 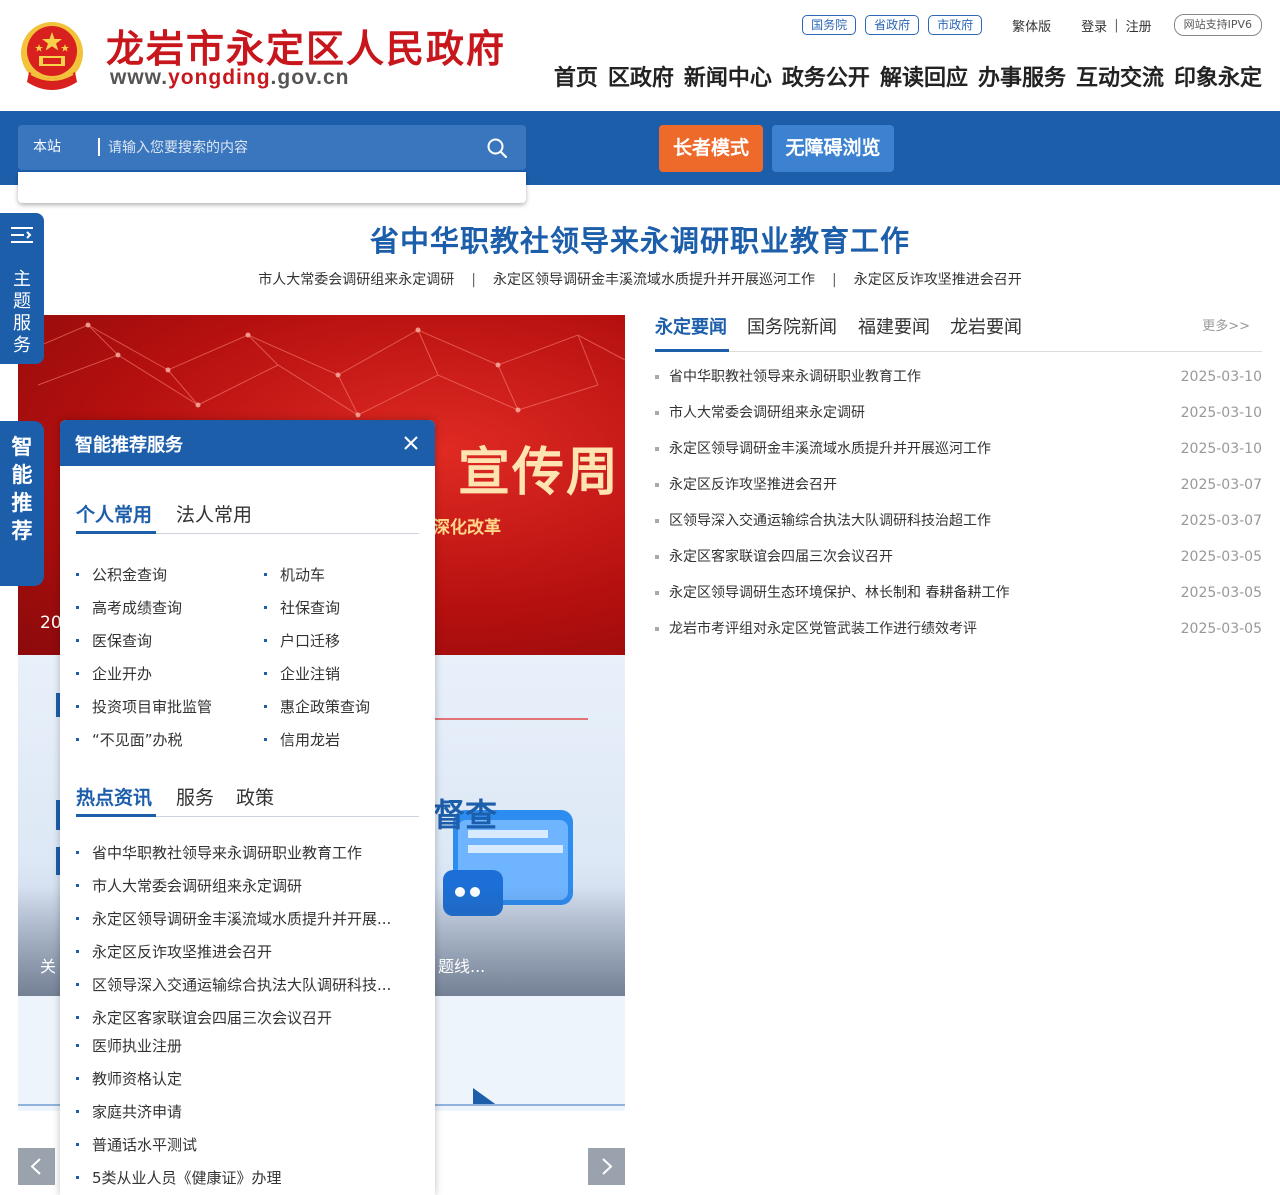 I want to click on headline-sub-3: 永定区反诈攻坚推进会召开, so click(x=938, y=280).